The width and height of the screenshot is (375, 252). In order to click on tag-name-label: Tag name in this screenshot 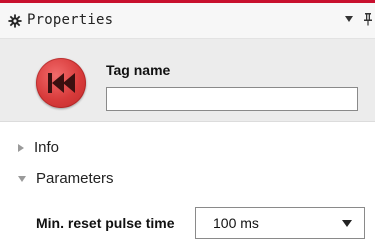, I will do `click(138, 70)`.